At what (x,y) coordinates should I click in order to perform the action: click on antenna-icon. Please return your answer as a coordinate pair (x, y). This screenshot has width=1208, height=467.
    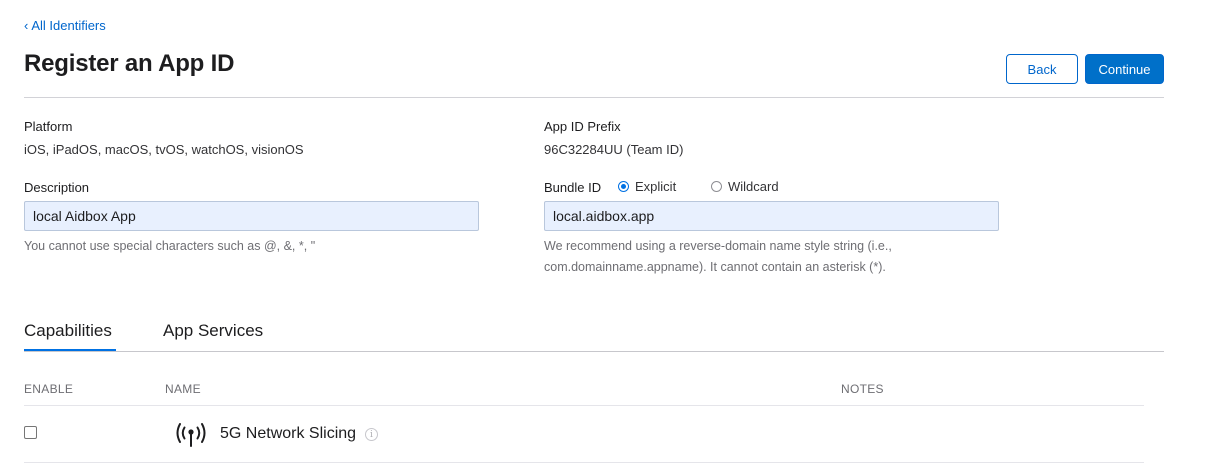
    Looking at the image, I should click on (191, 434).